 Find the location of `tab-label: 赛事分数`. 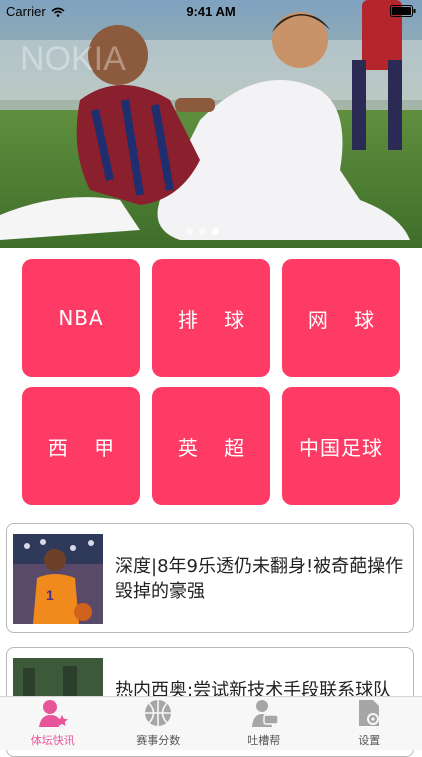

tab-label: 赛事分数 is located at coordinates (158, 740).